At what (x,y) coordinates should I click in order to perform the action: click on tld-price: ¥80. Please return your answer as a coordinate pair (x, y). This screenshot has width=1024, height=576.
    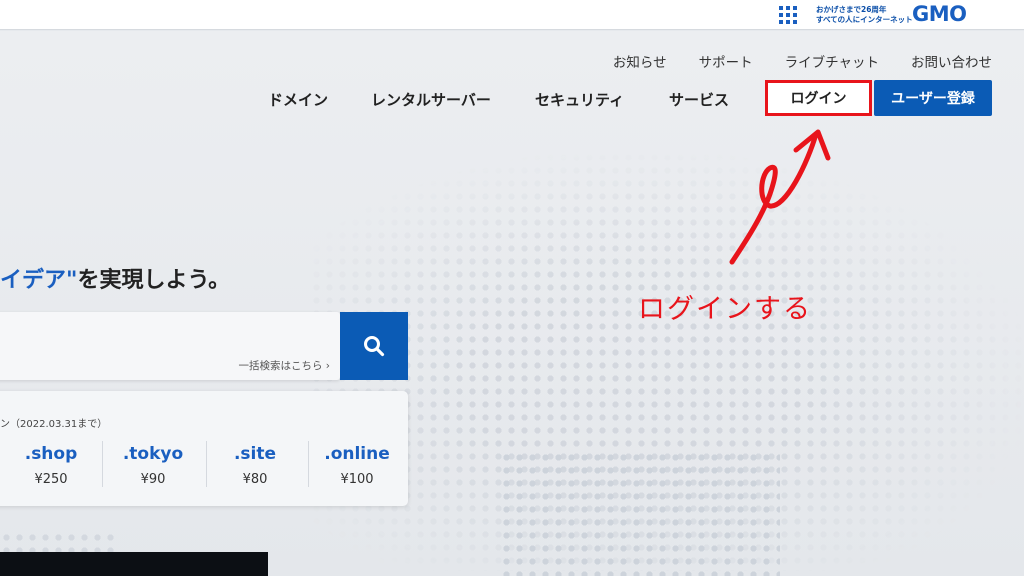
    Looking at the image, I should click on (255, 479).